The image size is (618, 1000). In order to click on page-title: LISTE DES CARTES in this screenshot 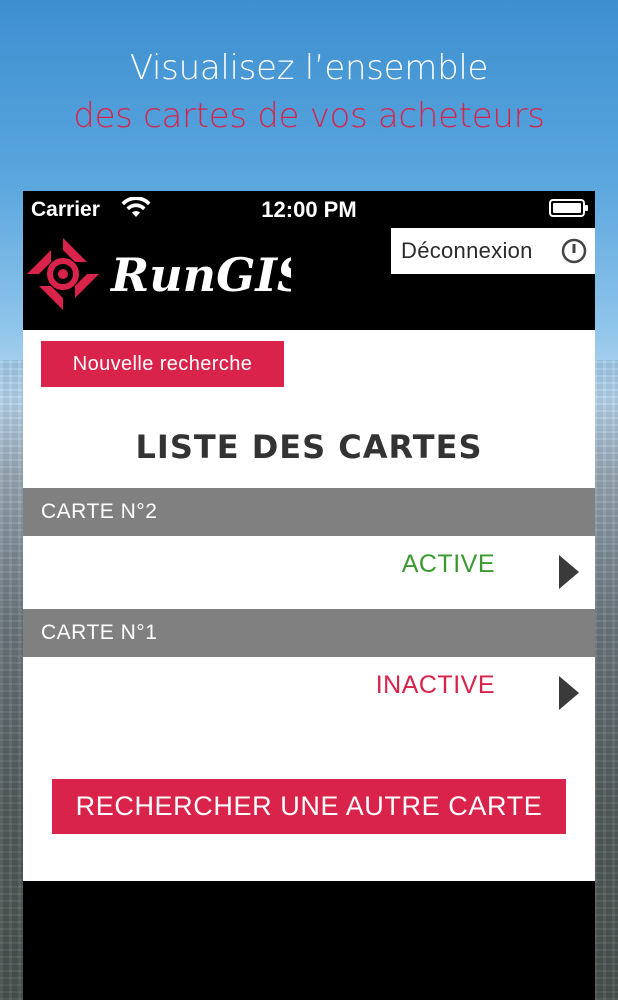, I will do `click(309, 447)`.